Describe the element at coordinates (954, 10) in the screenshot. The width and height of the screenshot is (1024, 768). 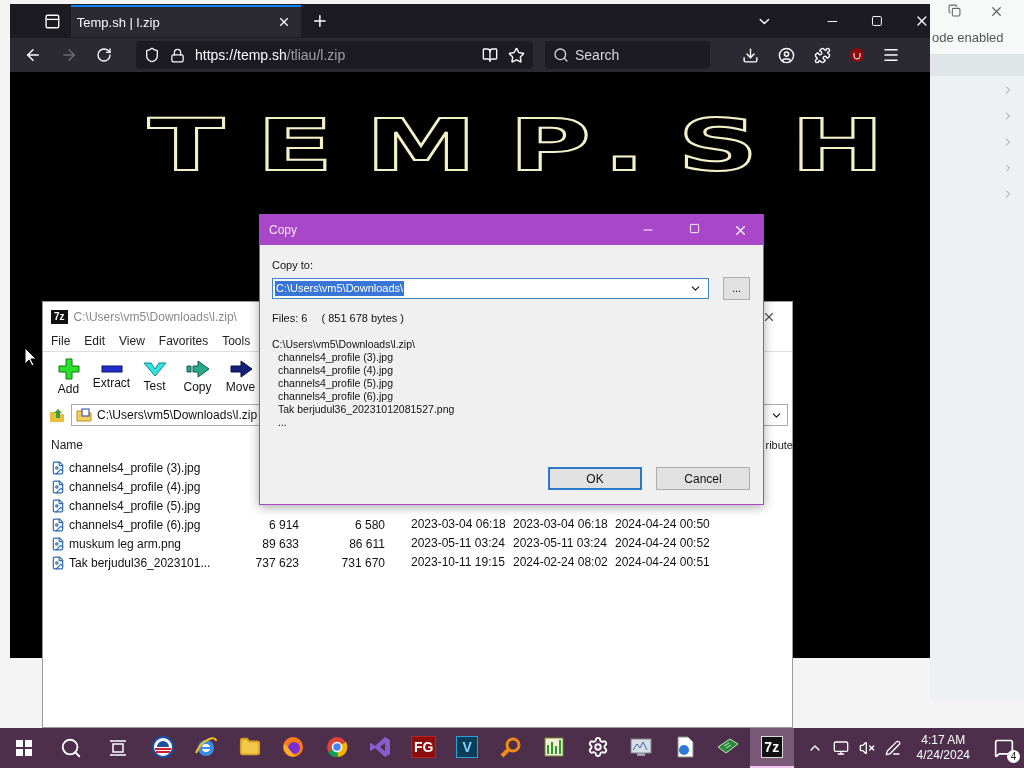
I see `restore-icon` at that location.